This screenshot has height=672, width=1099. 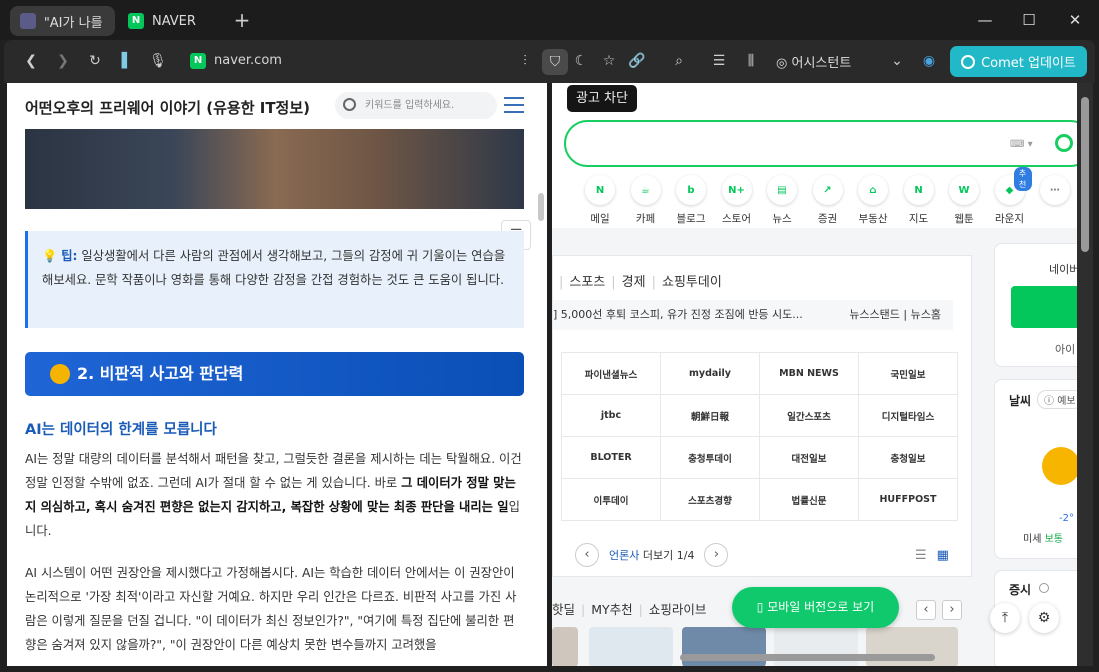 What do you see at coordinates (555, 62) in the screenshot?
I see `ad-block-shield-icon: ⛉` at bounding box center [555, 62].